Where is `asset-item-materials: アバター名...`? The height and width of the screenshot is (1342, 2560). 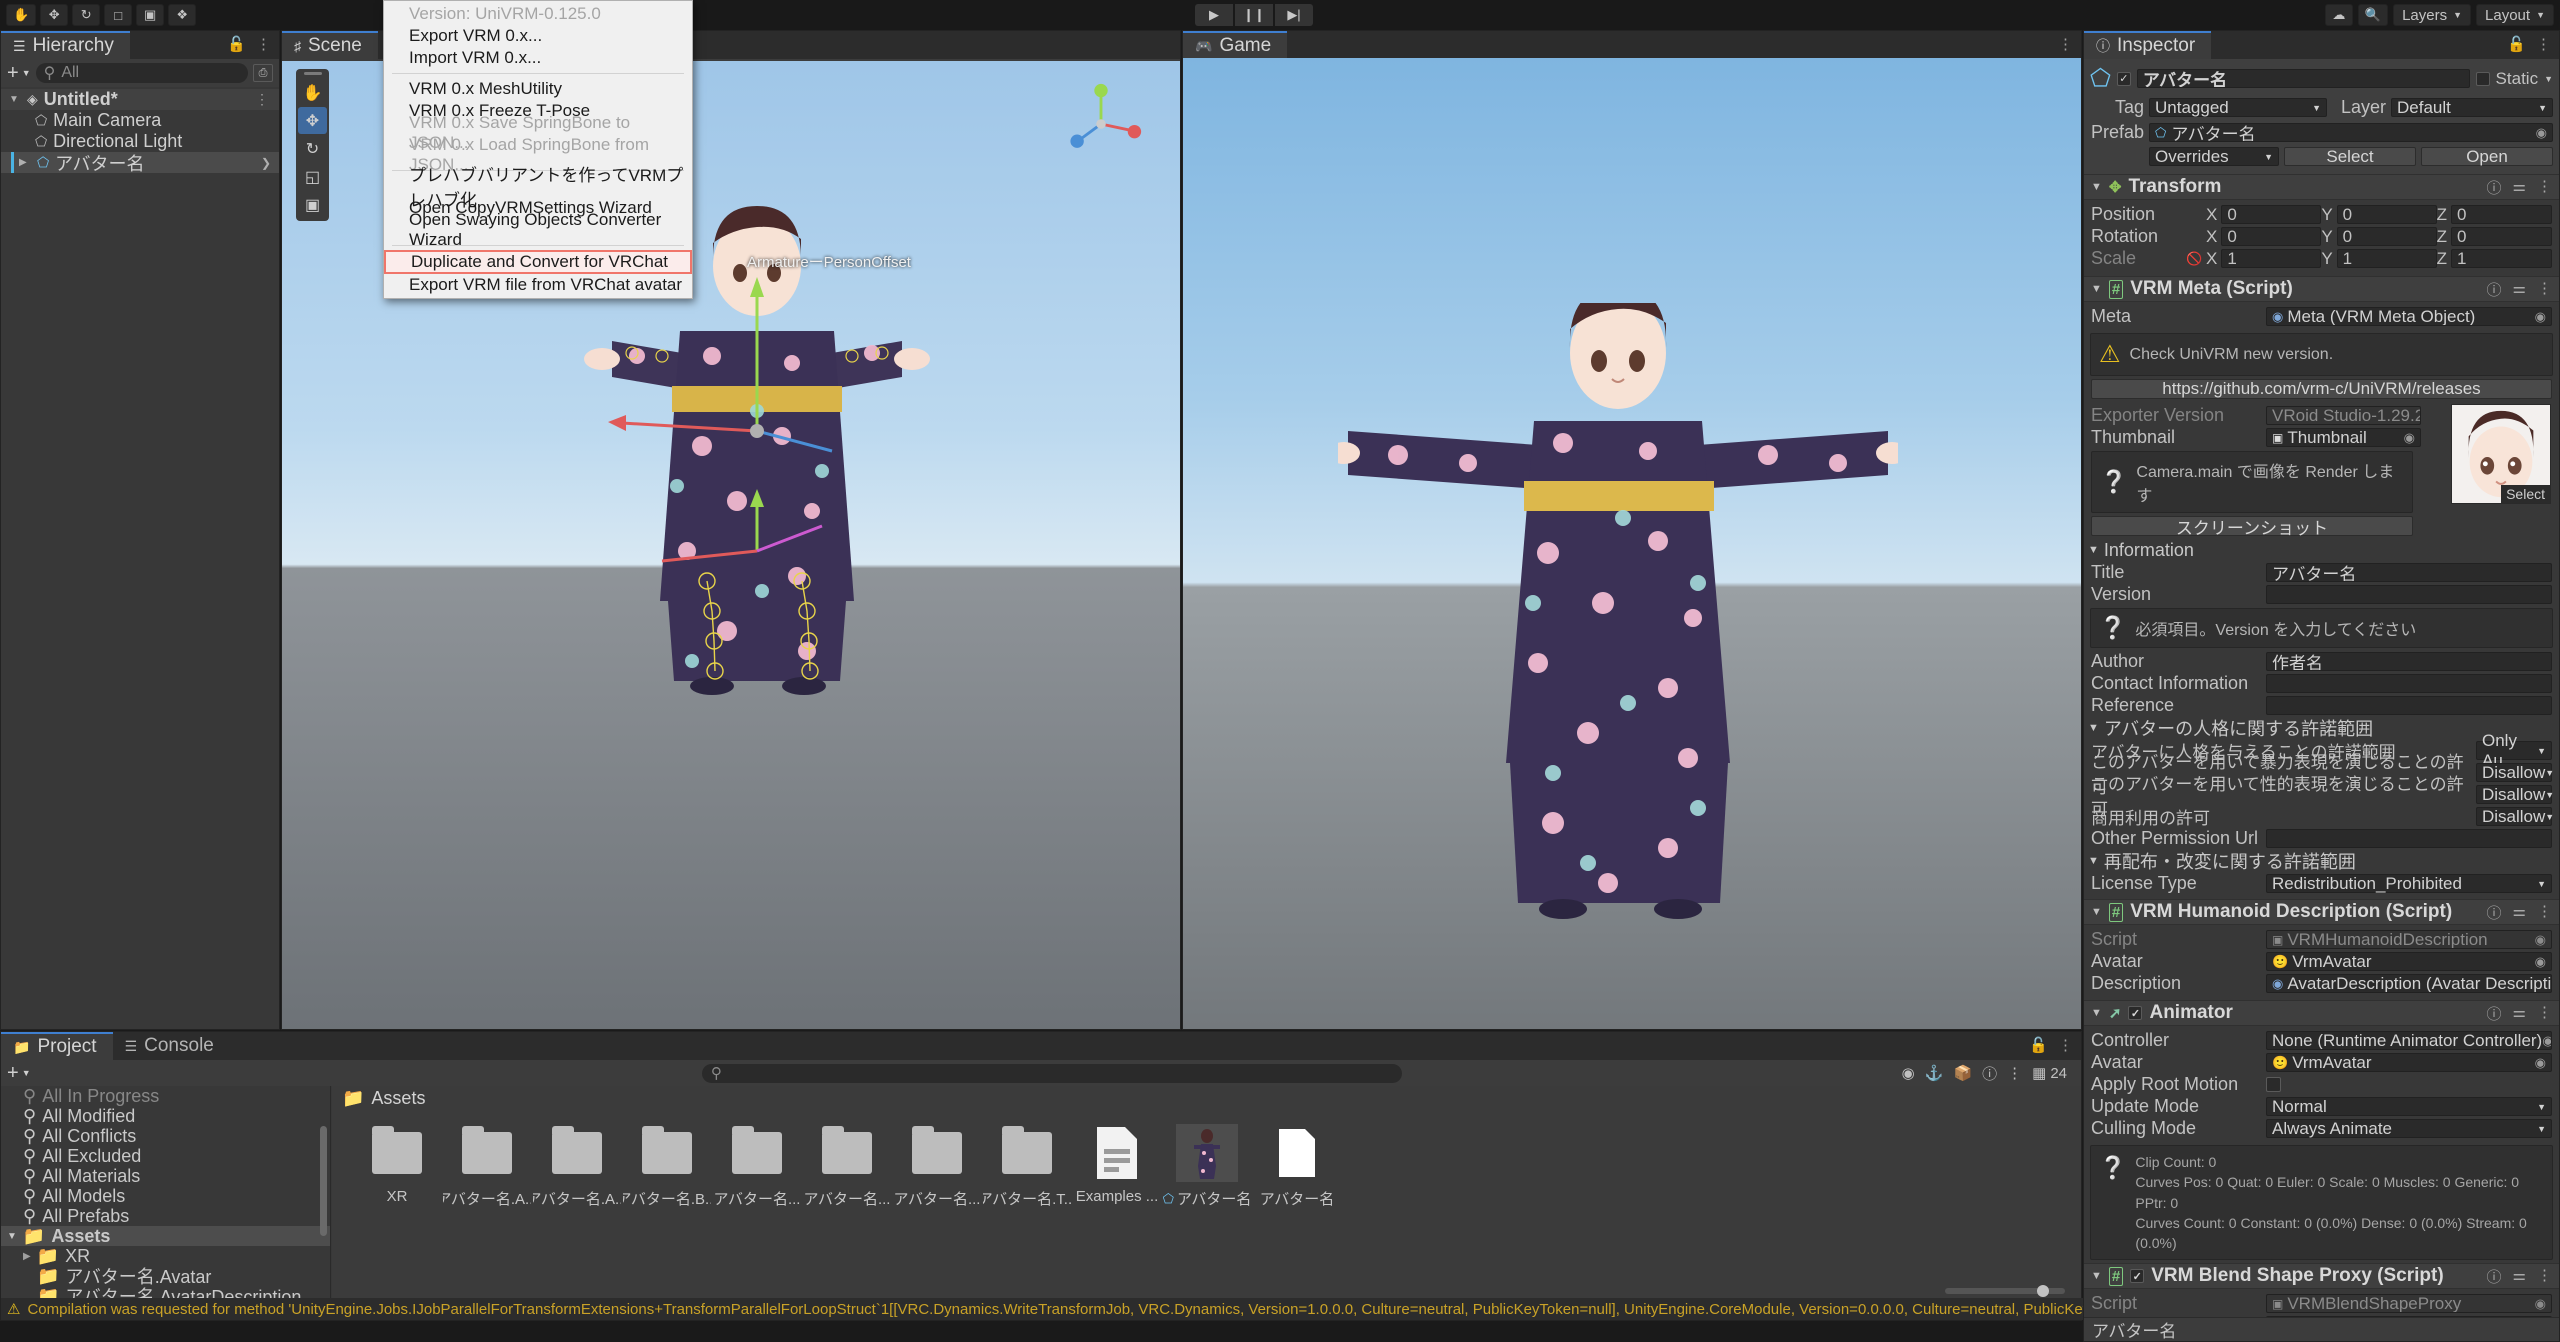
asset-item-materials: アバター名... is located at coordinates (757, 1166).